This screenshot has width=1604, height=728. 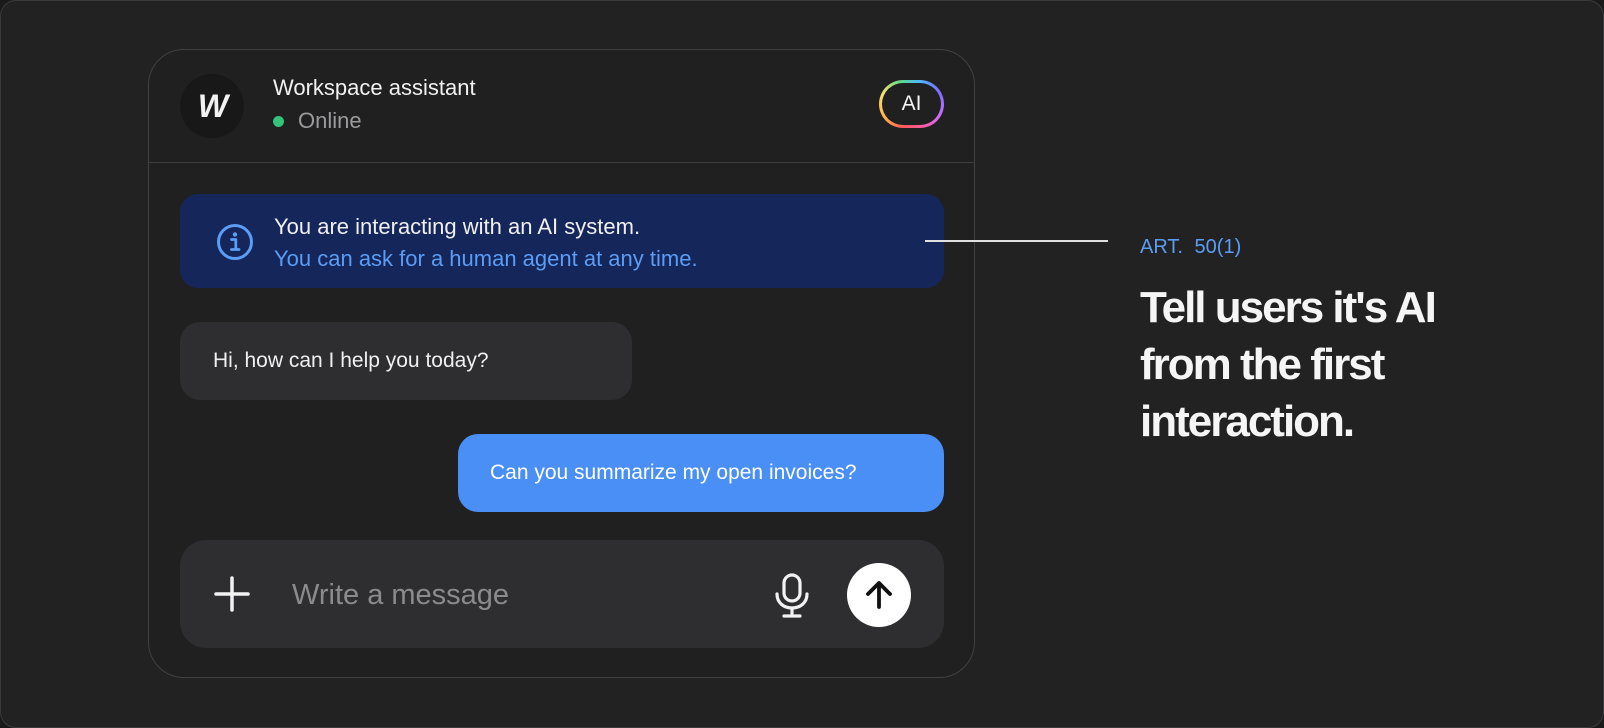 I want to click on arrow-up-icon, so click(x=879, y=595).